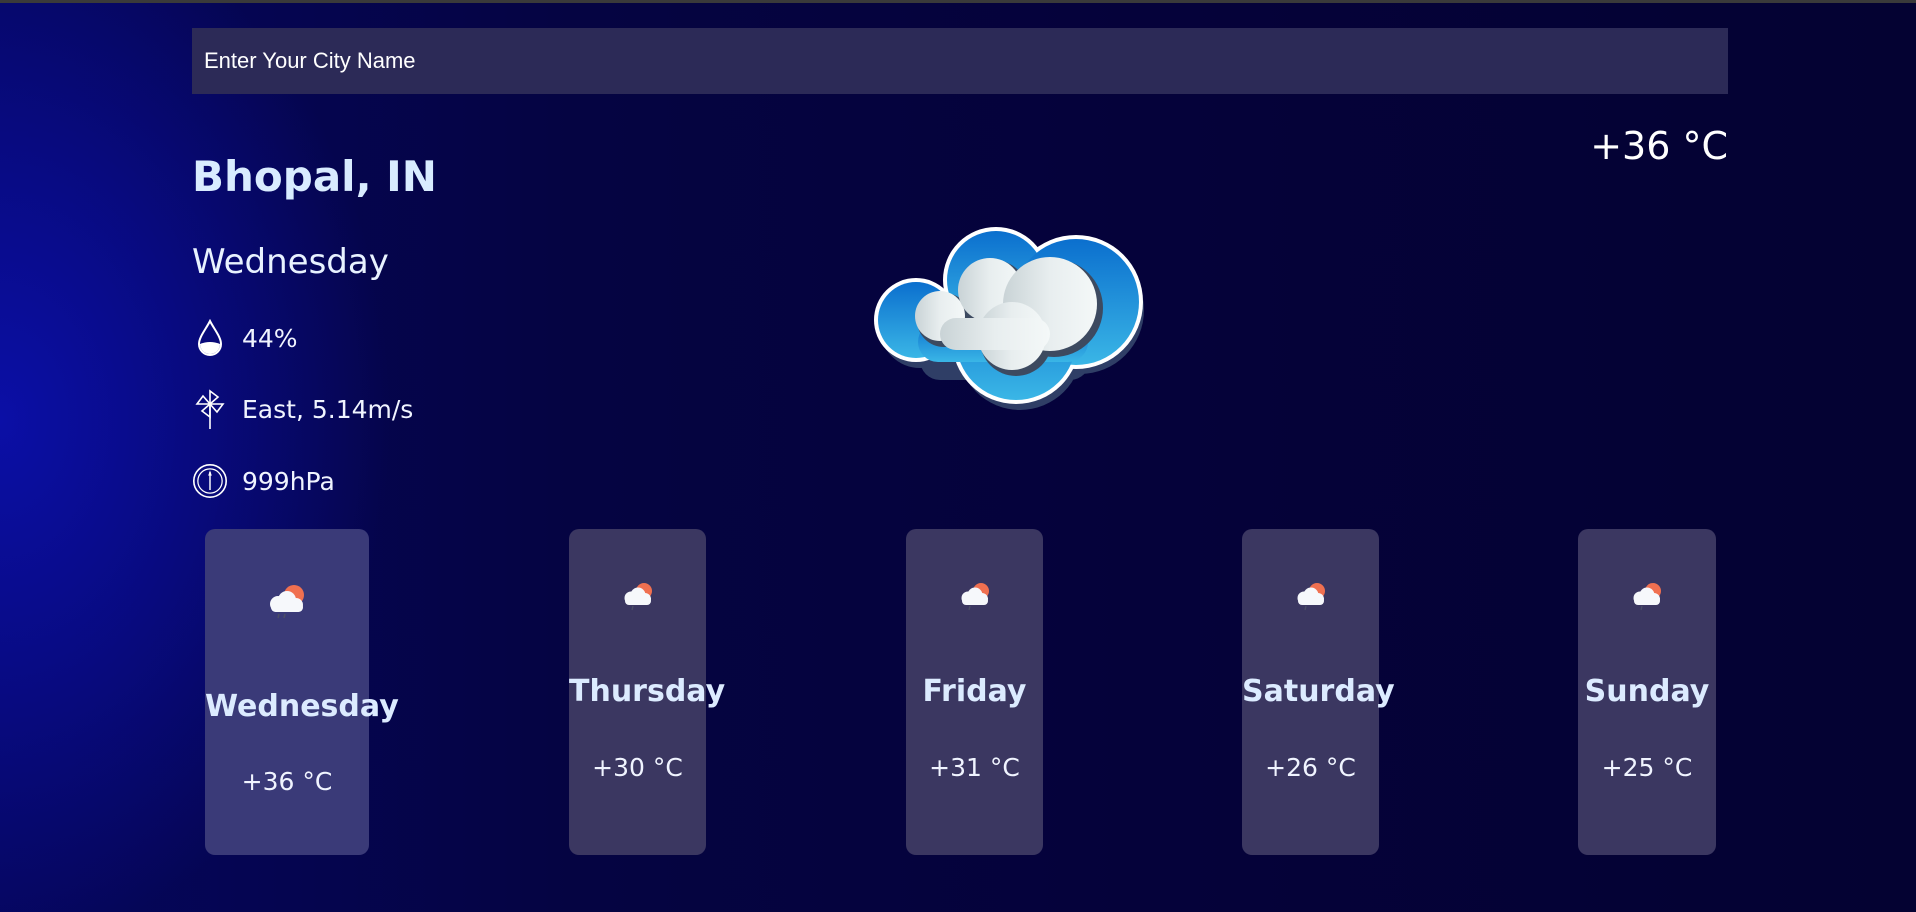 This screenshot has height=912, width=1916. Describe the element at coordinates (302, 706) in the screenshot. I see `forecast-day: Wednesday` at that location.